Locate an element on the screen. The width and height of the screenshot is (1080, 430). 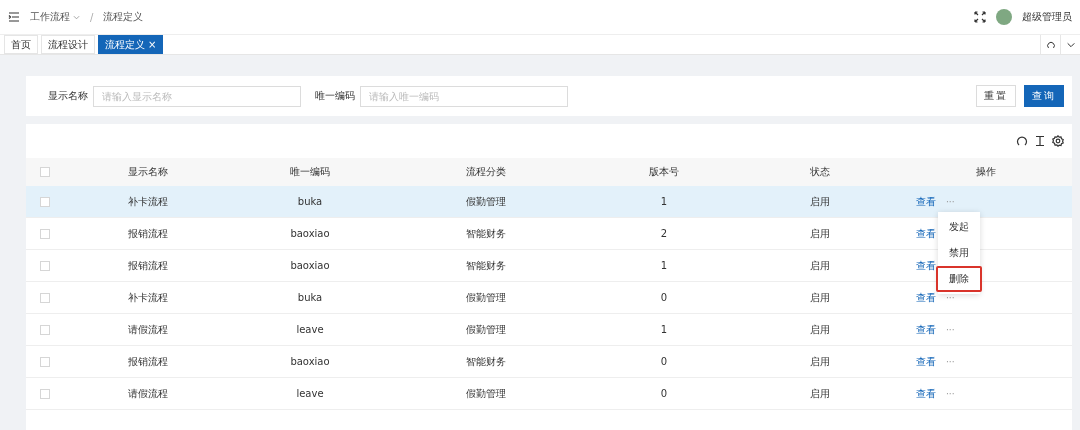
page-tab: 首页 is located at coordinates (21, 44).